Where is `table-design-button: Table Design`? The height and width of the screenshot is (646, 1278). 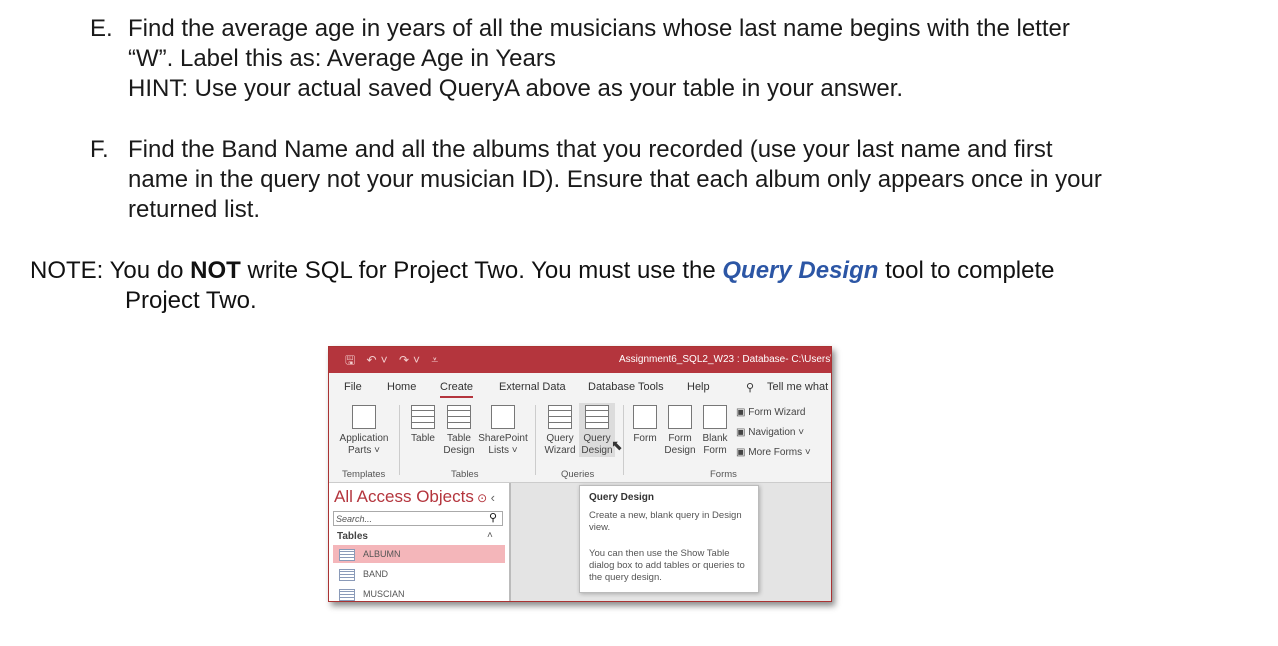
table-design-button: Table Design is located at coordinates (459, 431).